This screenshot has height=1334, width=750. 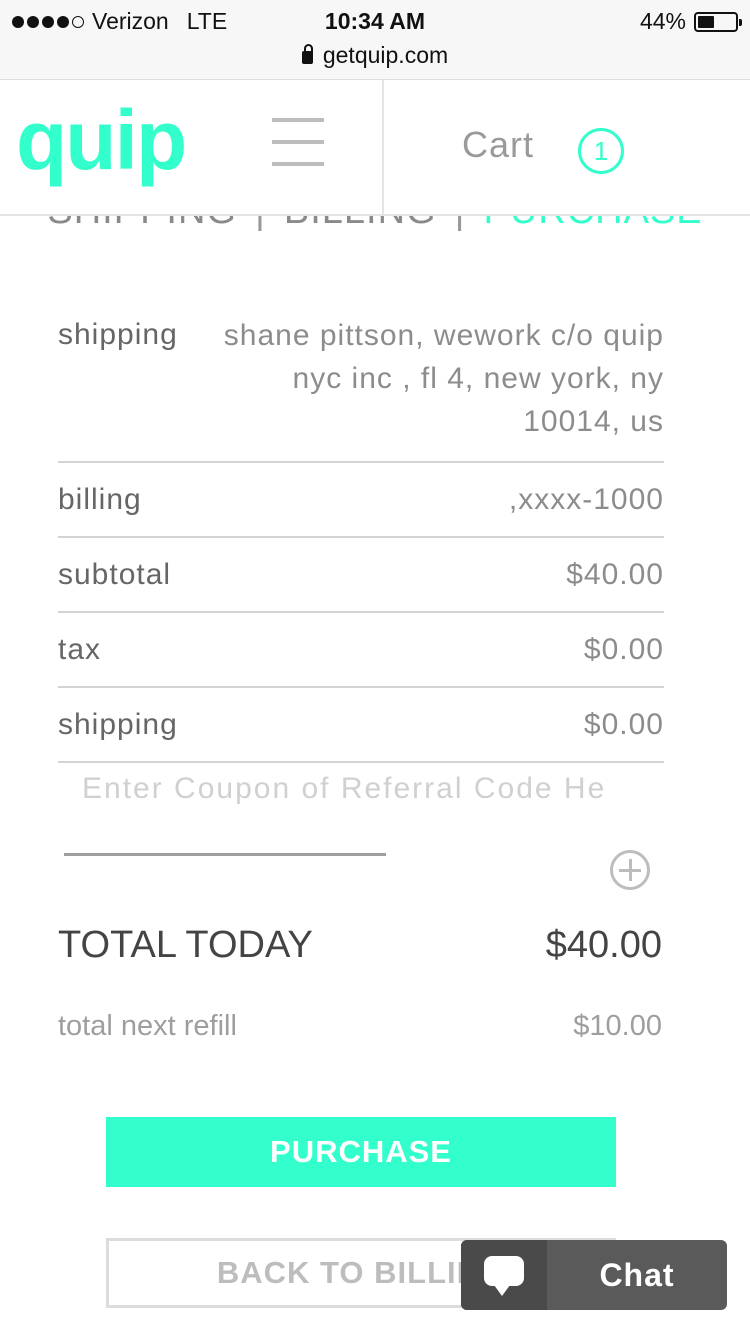 I want to click on address-bar: getquip.com, so click(x=375, y=55).